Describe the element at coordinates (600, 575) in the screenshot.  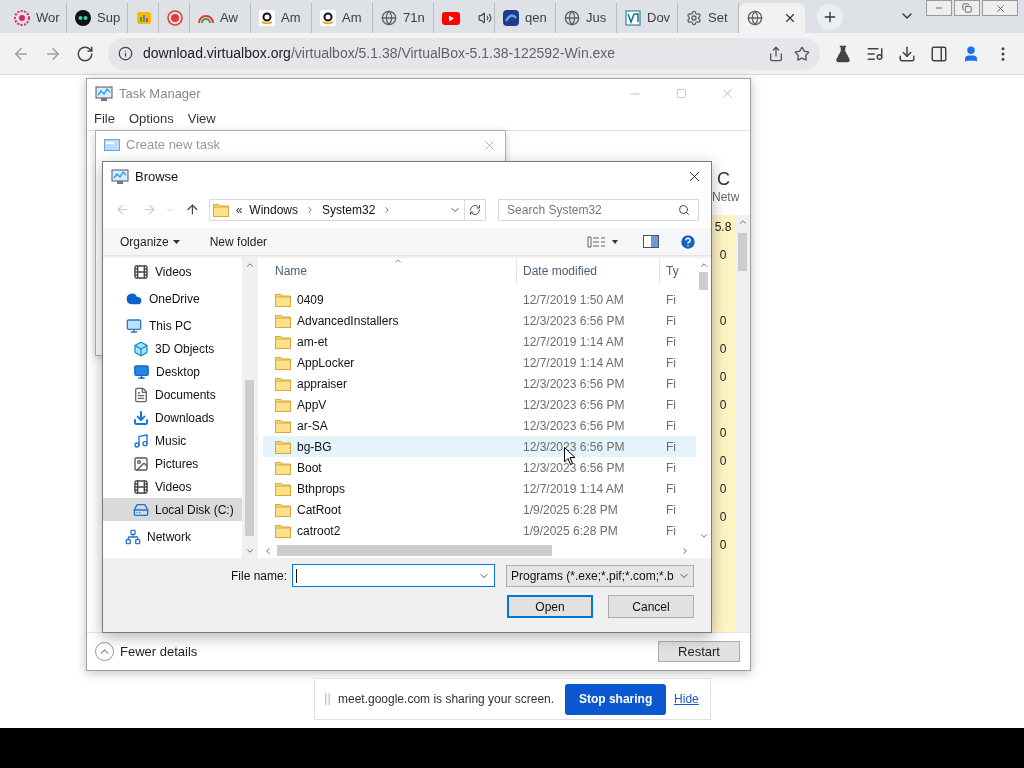
I see `file-type-dropdown: Programs (*.exe;*.pif;*.com;*.b` at that location.